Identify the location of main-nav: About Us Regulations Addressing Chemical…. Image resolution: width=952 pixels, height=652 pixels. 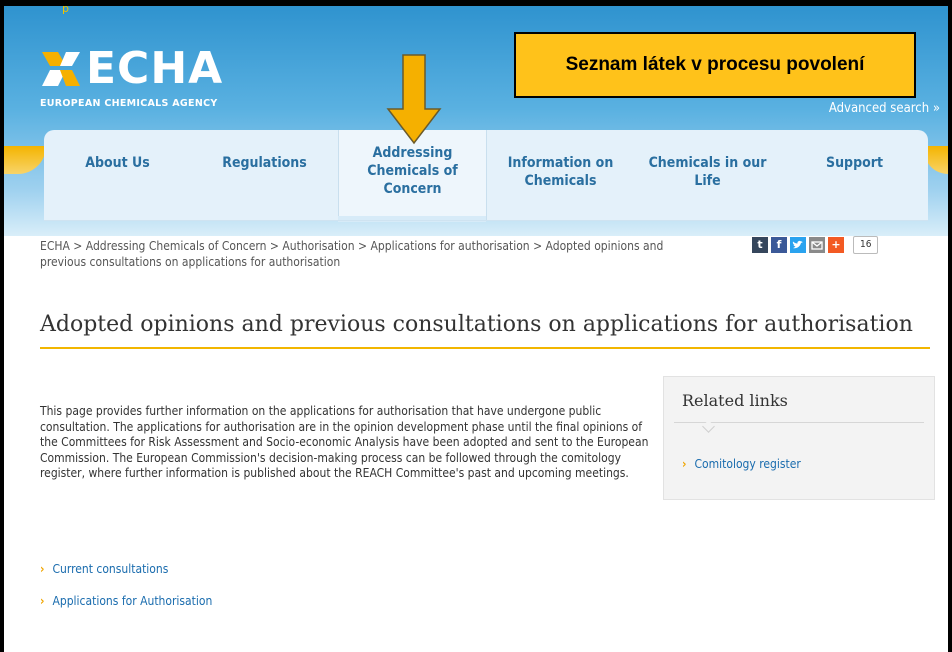
(486, 175).